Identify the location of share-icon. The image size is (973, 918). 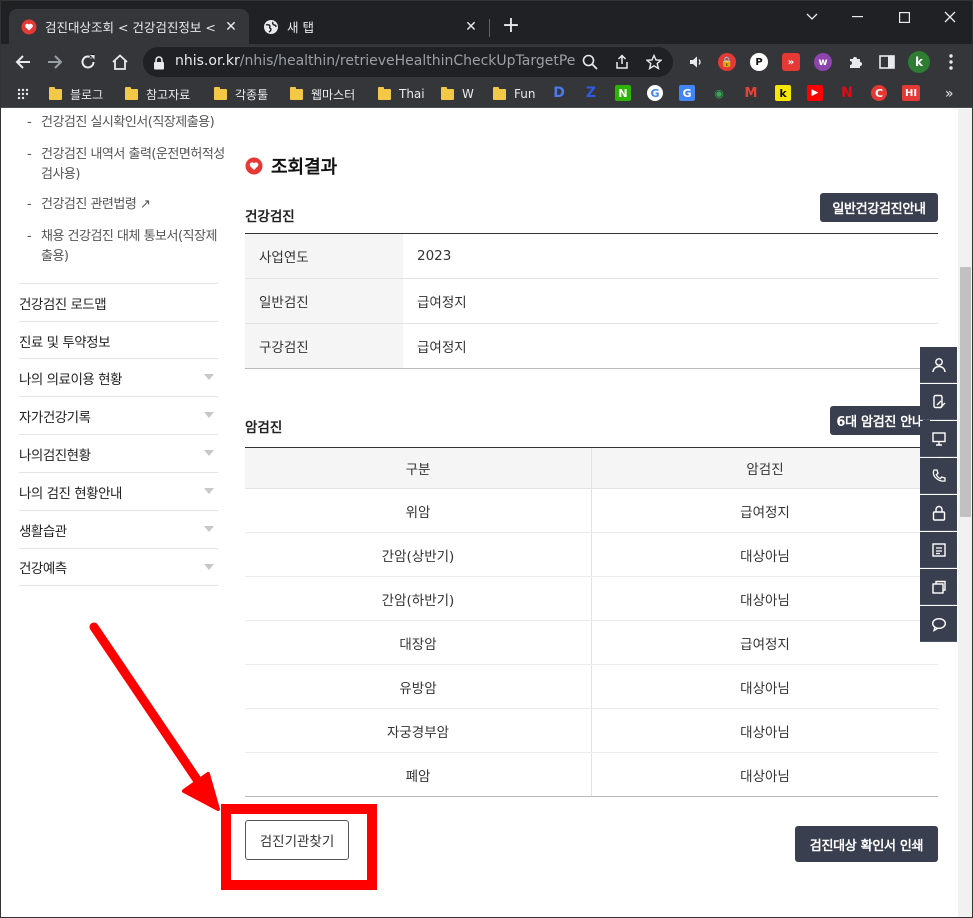
(622, 62).